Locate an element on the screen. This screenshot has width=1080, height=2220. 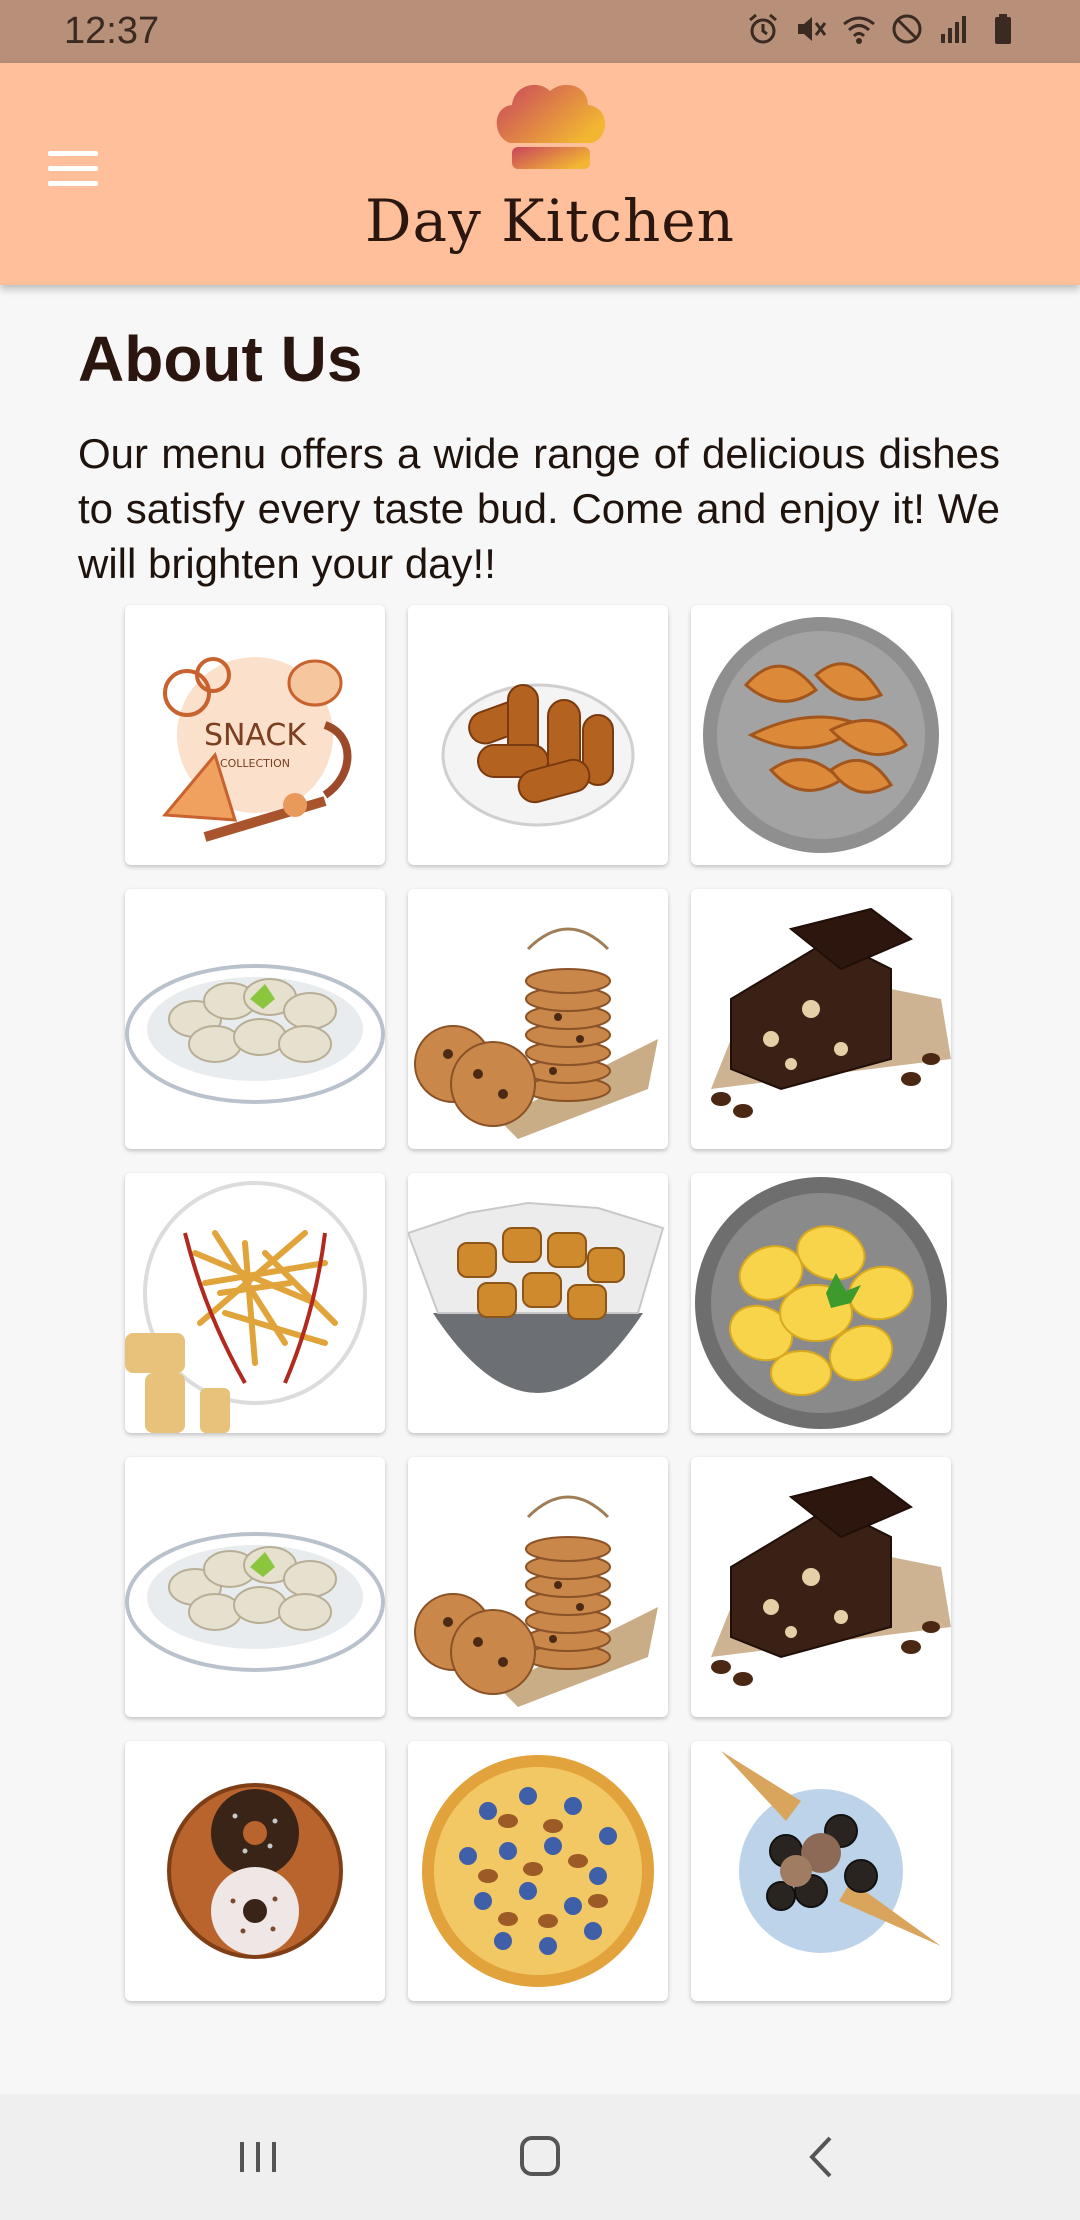
app-bar: Day Kitchen is located at coordinates (540, 174).